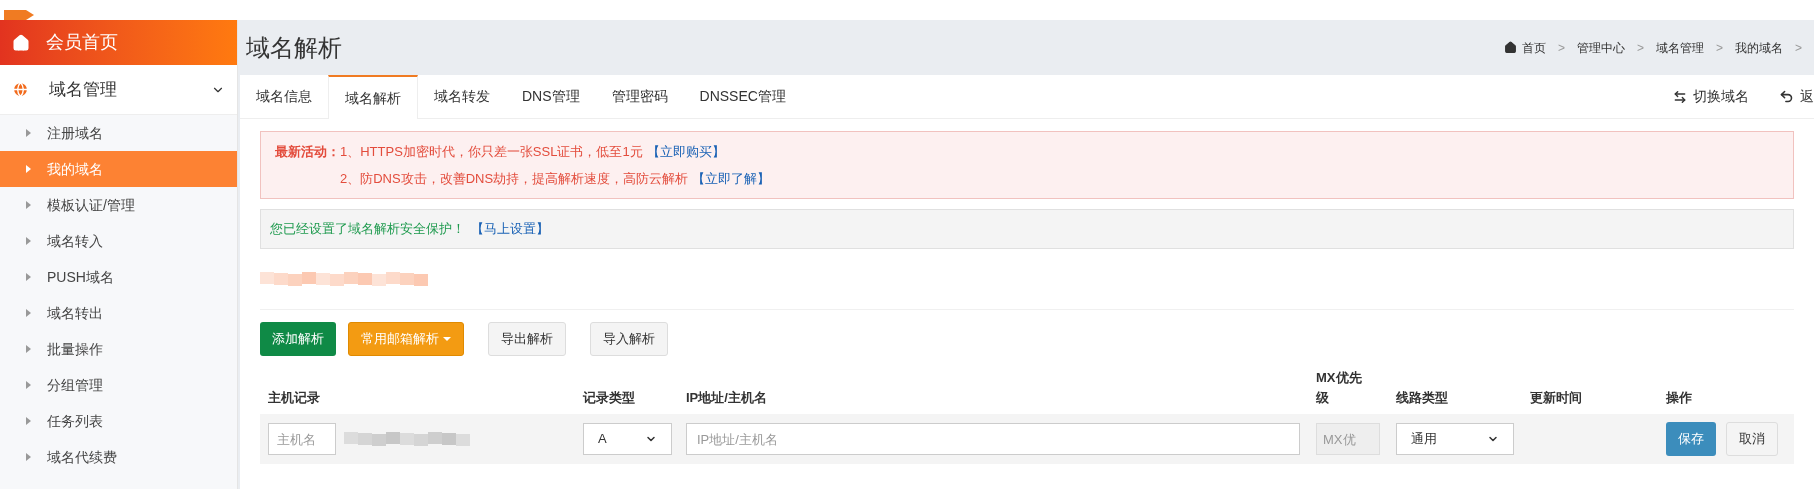  What do you see at coordinates (609, 398) in the screenshot?
I see `column-header: 记录类型` at bounding box center [609, 398].